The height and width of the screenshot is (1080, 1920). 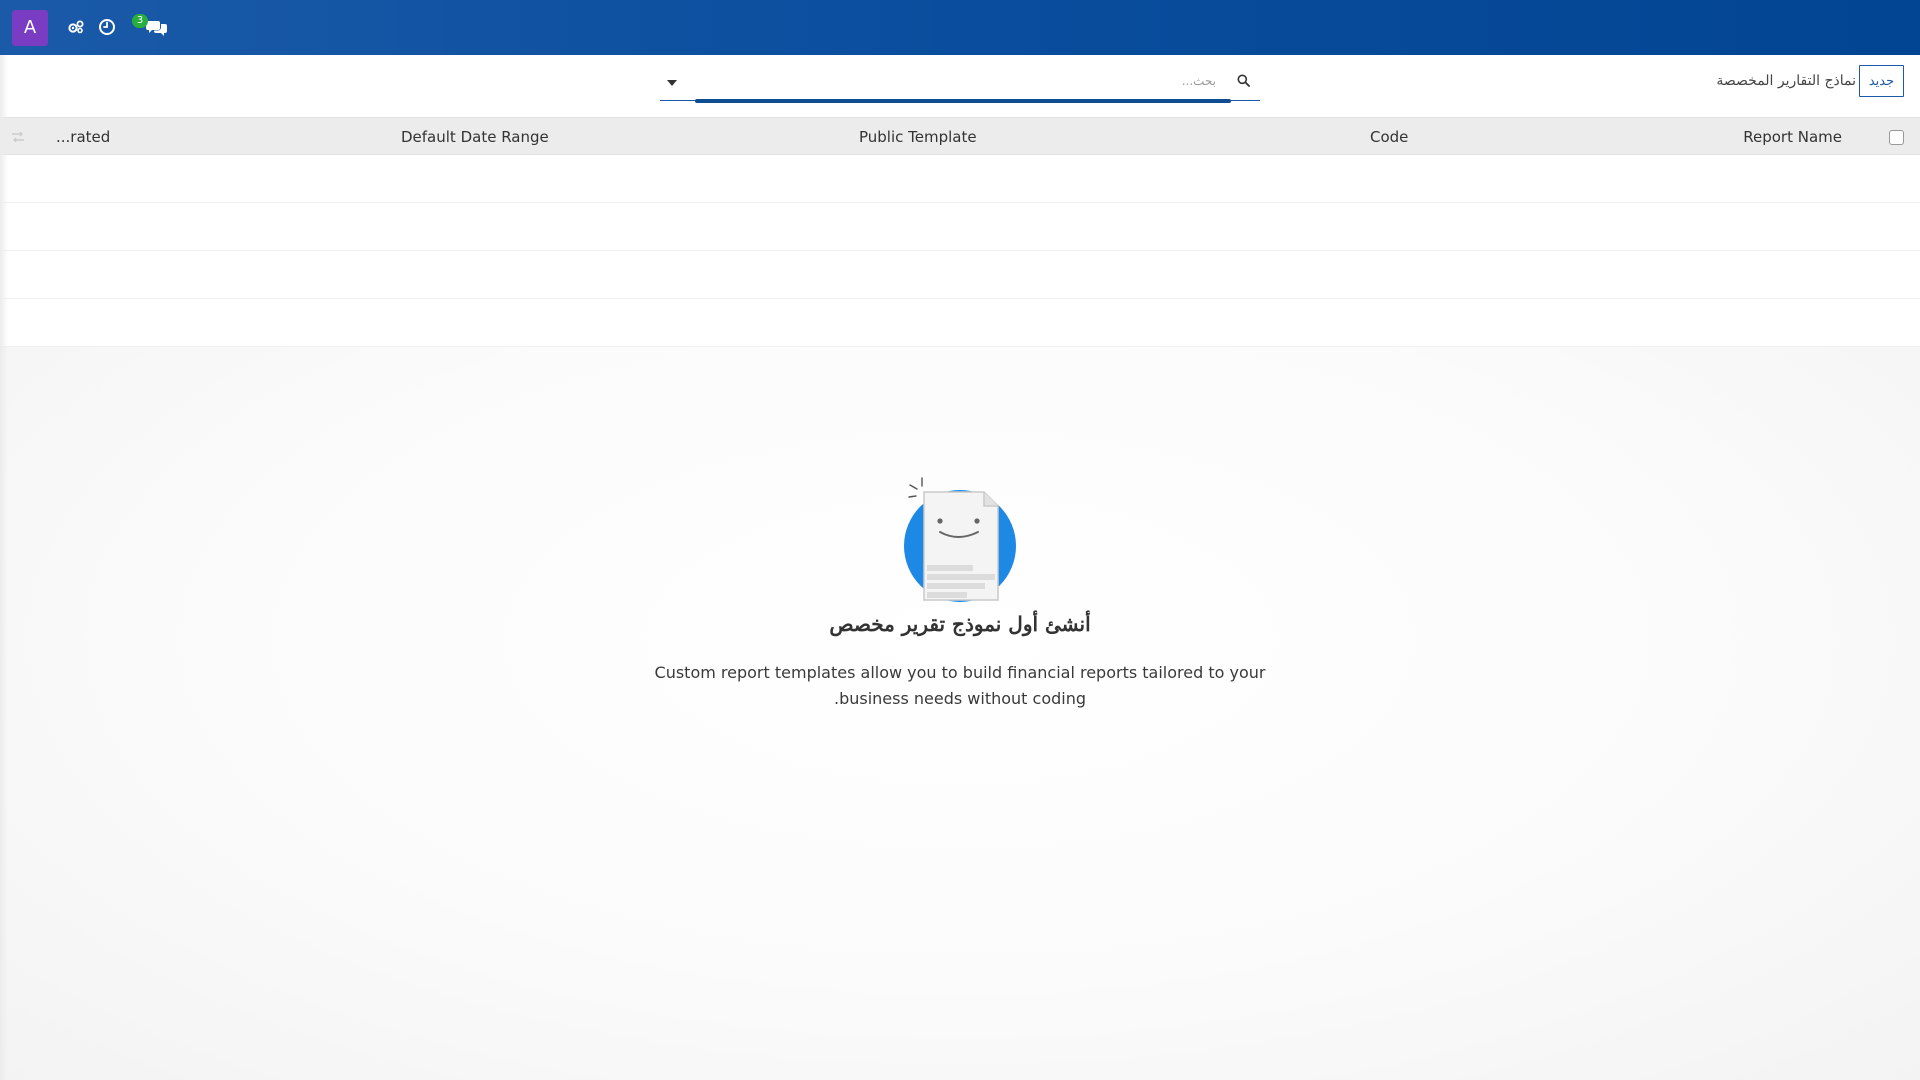 What do you see at coordinates (18, 137) in the screenshot?
I see `column-settings-icon` at bounding box center [18, 137].